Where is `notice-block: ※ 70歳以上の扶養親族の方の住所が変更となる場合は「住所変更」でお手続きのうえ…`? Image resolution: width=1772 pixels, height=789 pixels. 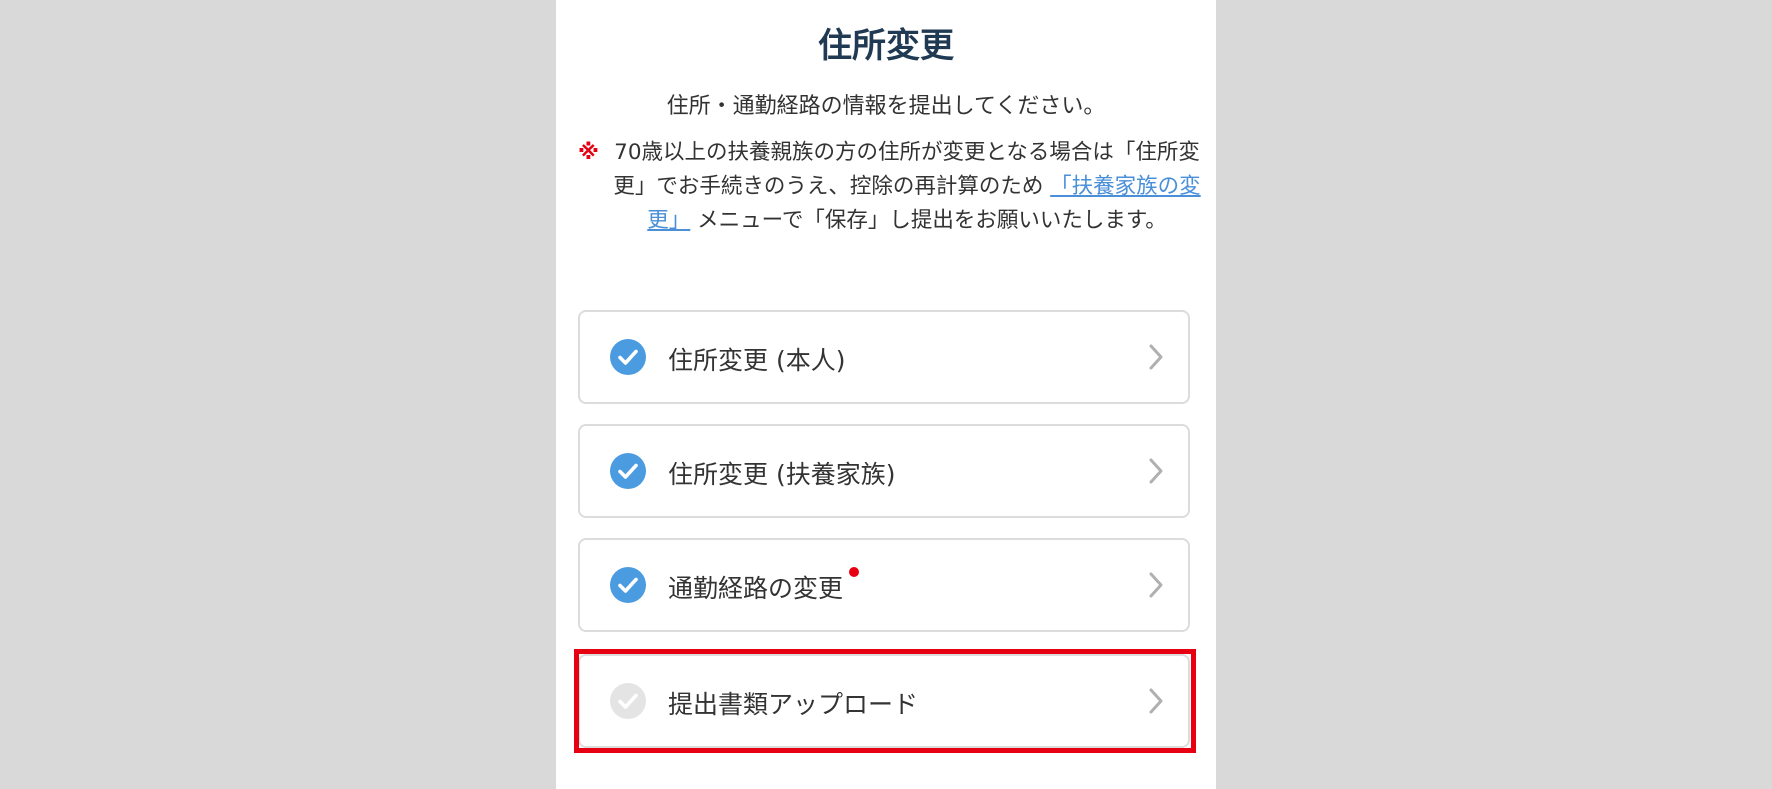
notice-block: ※ 70歳以上の扶養親族の方の住所が変更となる場合は「住所変更」でお手続きのうえ… is located at coordinates (893, 187).